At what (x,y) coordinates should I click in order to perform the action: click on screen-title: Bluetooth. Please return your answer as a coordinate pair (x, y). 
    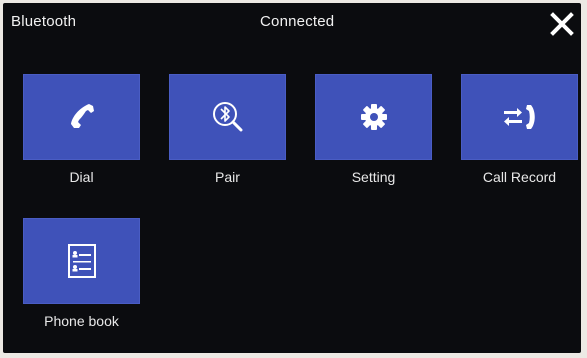
    Looking at the image, I should click on (44, 21).